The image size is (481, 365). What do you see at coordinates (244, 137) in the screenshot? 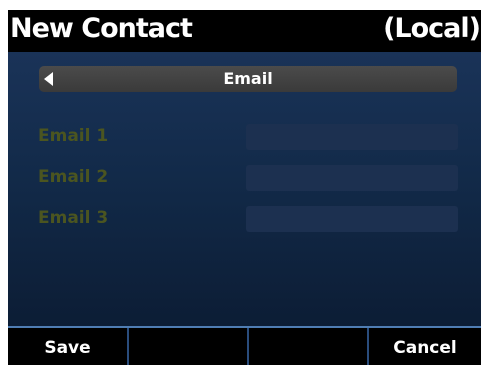
I see `email-1-row: Email 1` at bounding box center [244, 137].